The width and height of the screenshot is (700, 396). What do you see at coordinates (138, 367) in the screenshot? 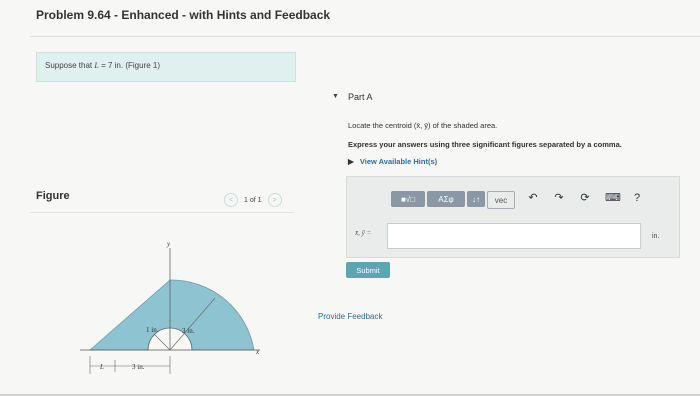
I see `dim-3in-bottom-label: 3 in.` at bounding box center [138, 367].